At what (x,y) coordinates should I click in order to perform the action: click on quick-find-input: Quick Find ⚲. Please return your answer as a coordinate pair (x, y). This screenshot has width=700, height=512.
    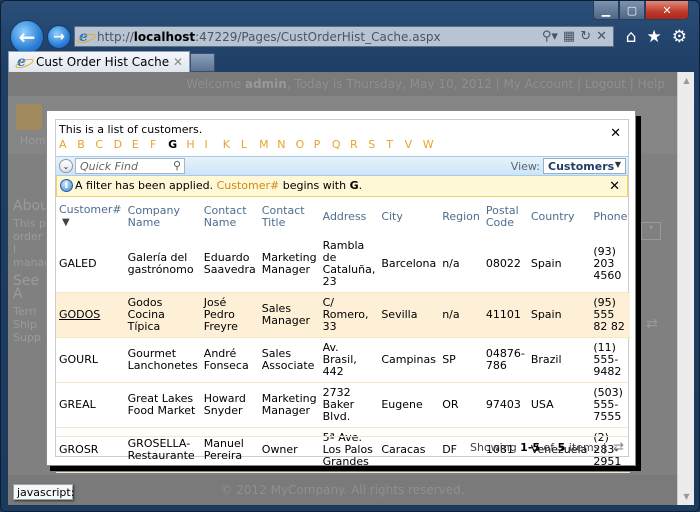
    Looking at the image, I should click on (130, 166).